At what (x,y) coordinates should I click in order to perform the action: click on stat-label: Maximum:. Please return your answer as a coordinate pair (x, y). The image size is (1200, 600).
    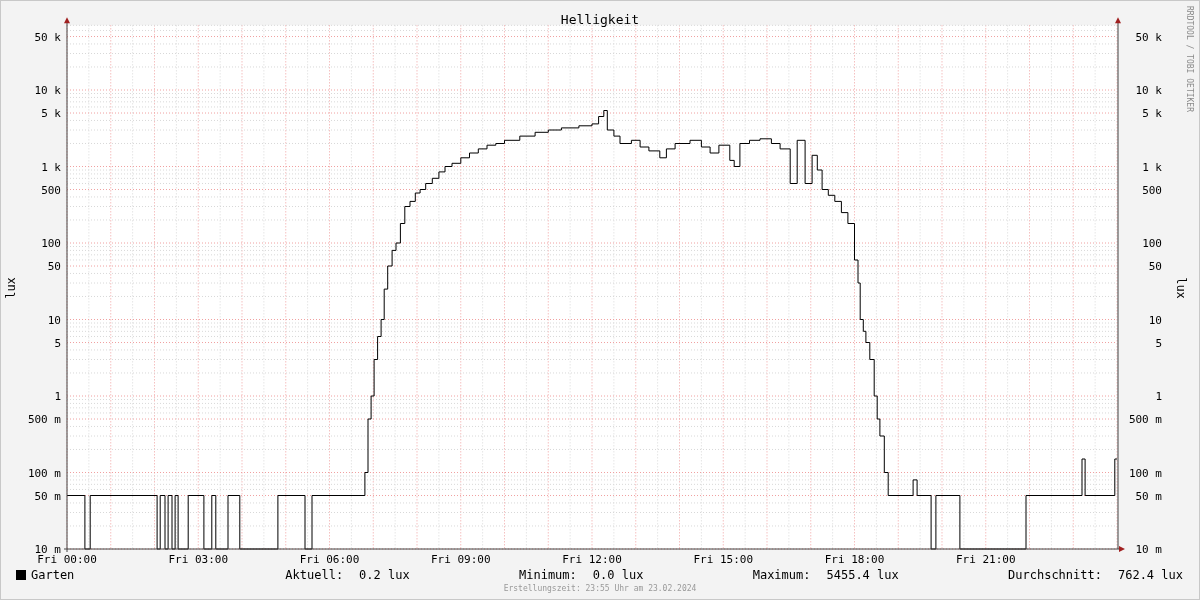
    Looking at the image, I should click on (781, 575).